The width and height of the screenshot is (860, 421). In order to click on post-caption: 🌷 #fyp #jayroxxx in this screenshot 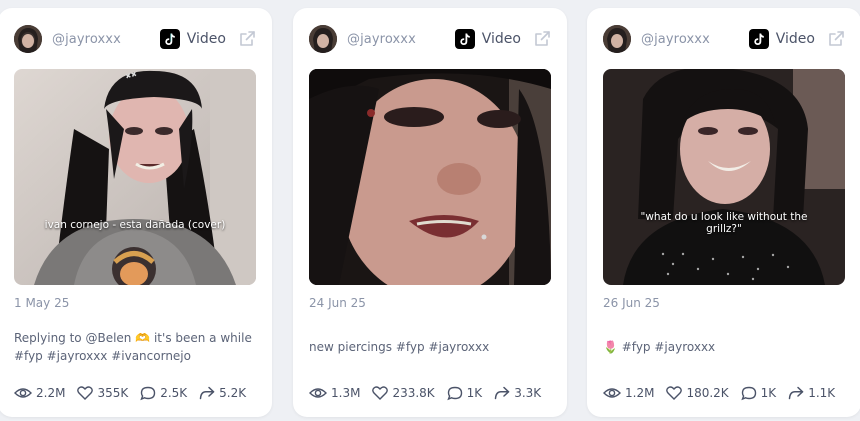, I will do `click(659, 347)`.